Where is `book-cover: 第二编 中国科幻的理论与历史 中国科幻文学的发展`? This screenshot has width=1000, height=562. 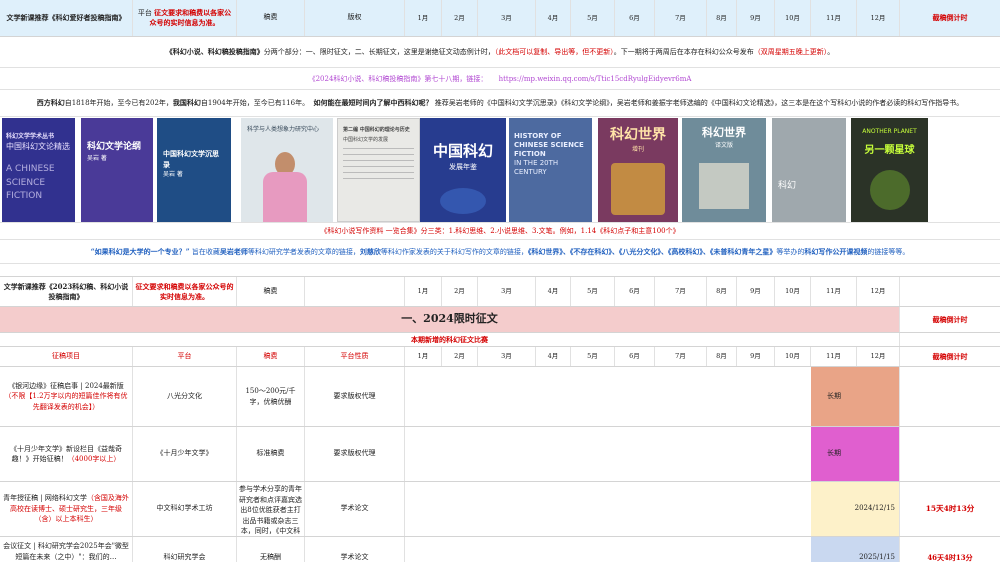
book-cover: 第二编 中国科幻的理论与历史 中国科幻文学的发展 is located at coordinates (378, 170).